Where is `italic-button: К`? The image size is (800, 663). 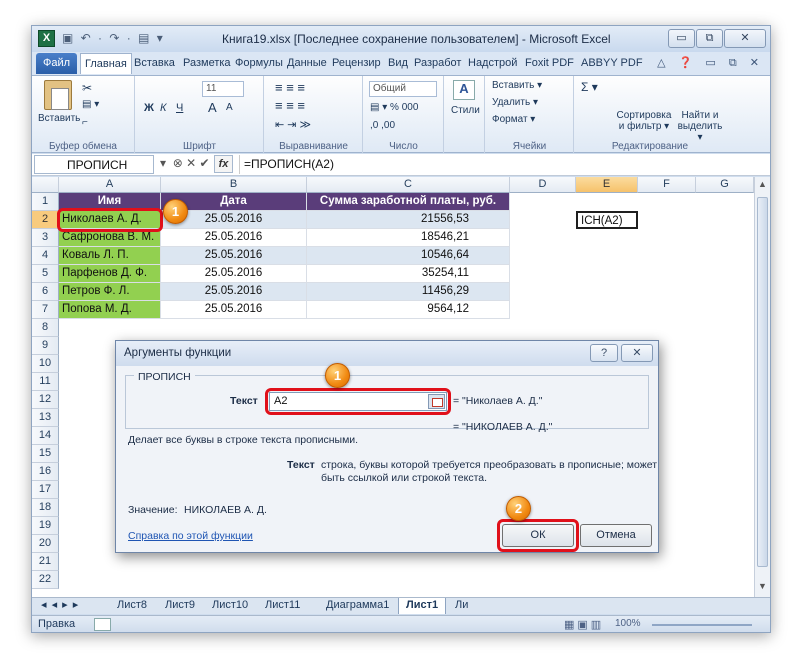
italic-button: К is located at coordinates (163, 108).